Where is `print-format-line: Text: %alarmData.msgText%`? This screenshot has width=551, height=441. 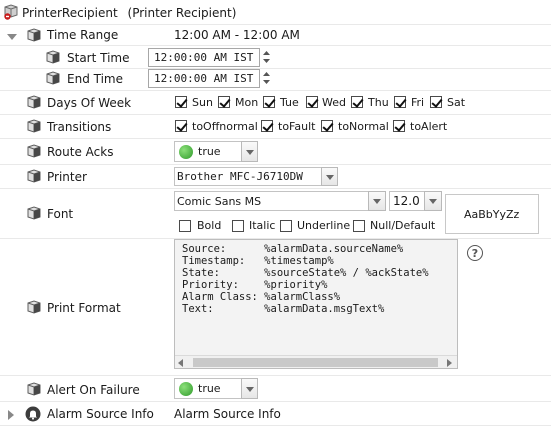
print-format-line: Text: %alarmData.msgText% is located at coordinates (283, 309).